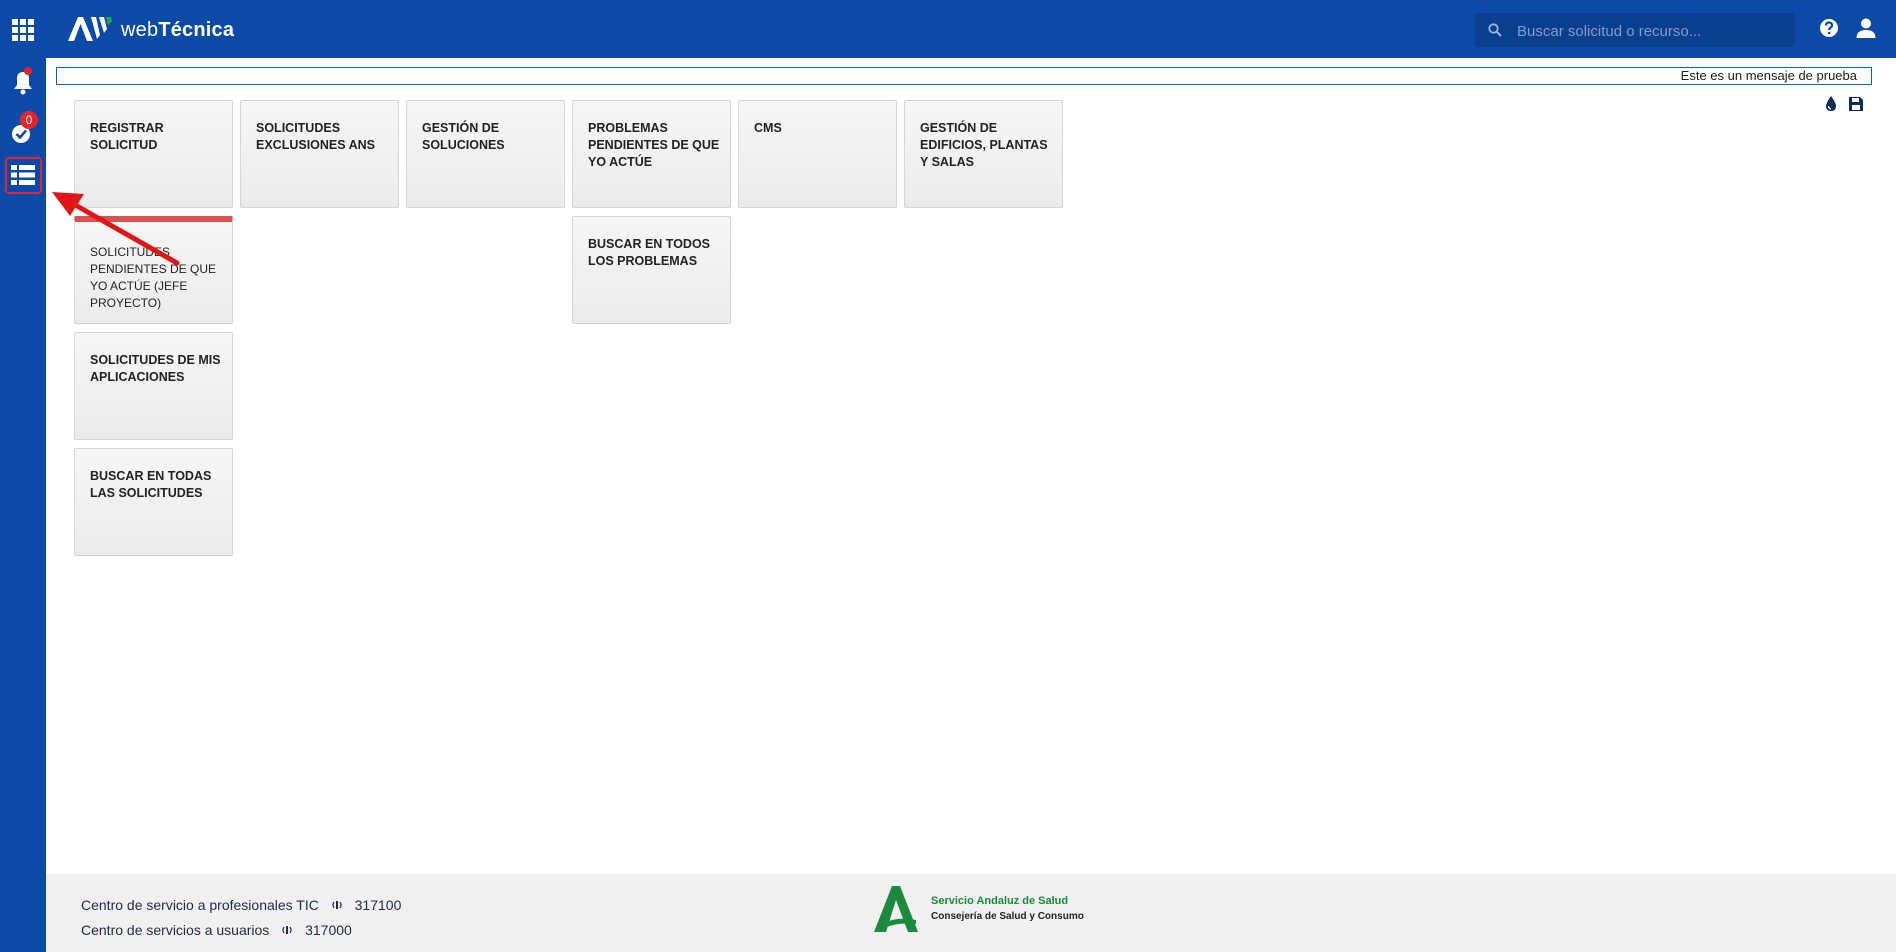 The height and width of the screenshot is (952, 1896). What do you see at coordinates (28, 71) in the screenshot?
I see `notification-dot` at bounding box center [28, 71].